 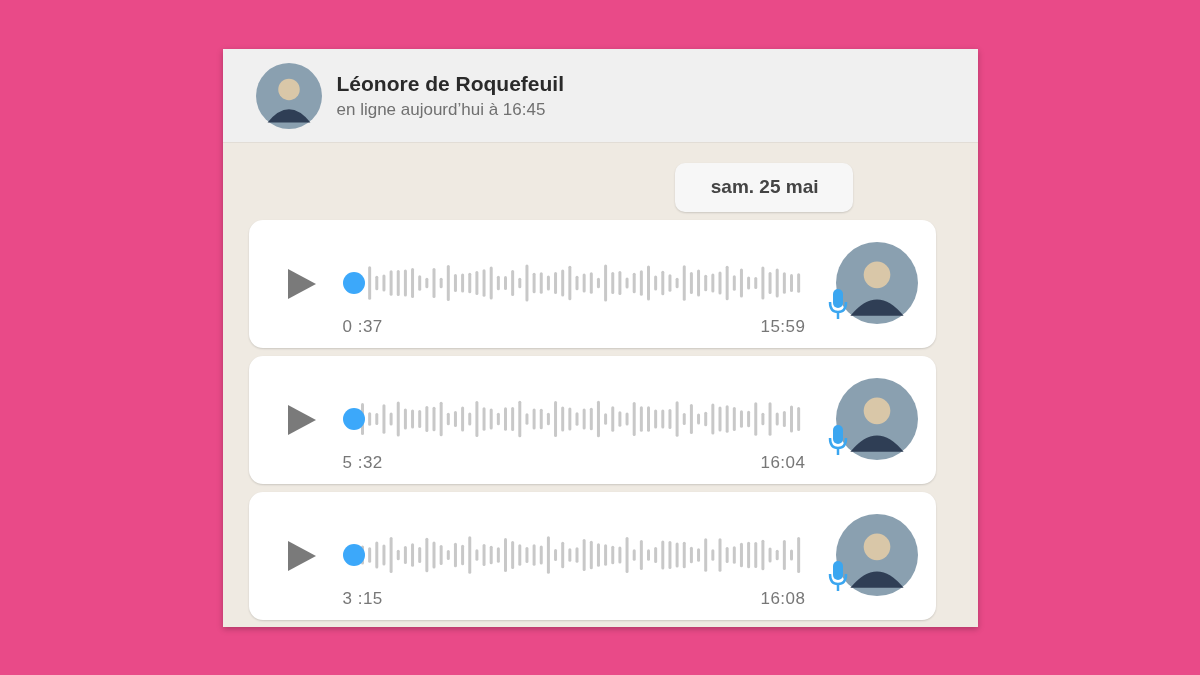 What do you see at coordinates (783, 327) in the screenshot?
I see `message-time: 15:59` at bounding box center [783, 327].